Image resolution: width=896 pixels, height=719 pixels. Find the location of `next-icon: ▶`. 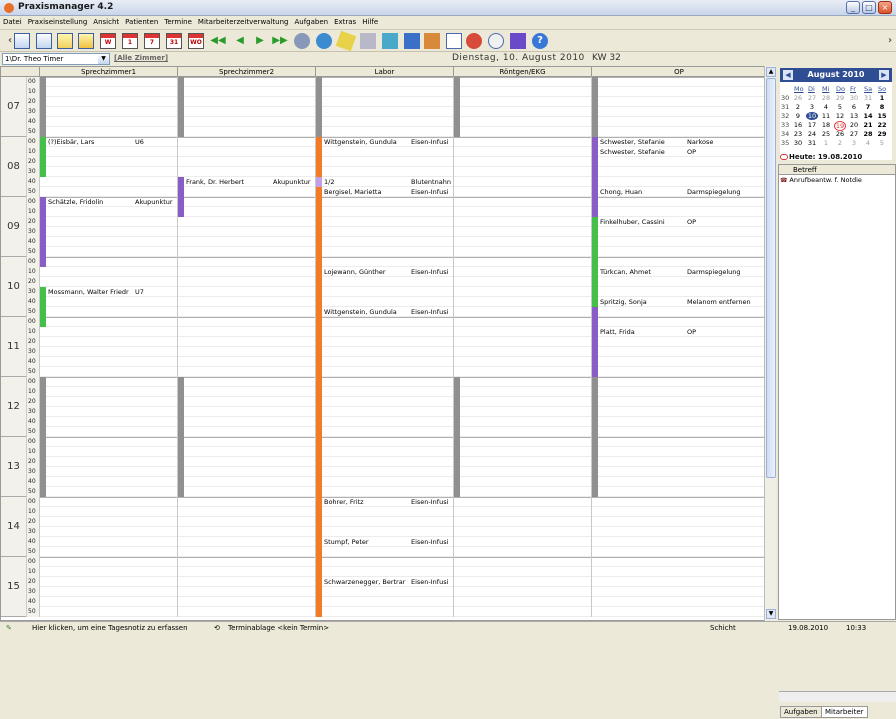

next-icon: ▶ is located at coordinates (260, 41).